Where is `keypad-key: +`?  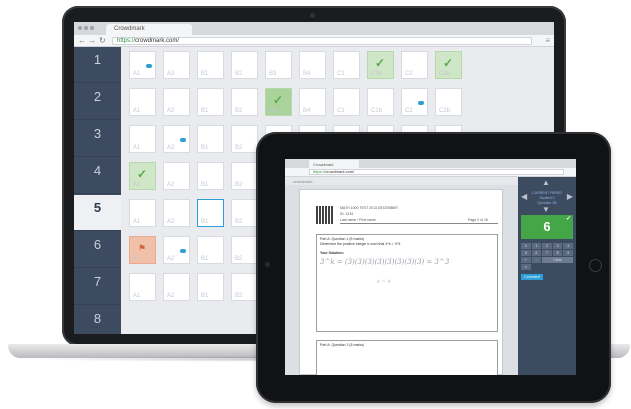 keypad-key: + is located at coordinates (526, 260).